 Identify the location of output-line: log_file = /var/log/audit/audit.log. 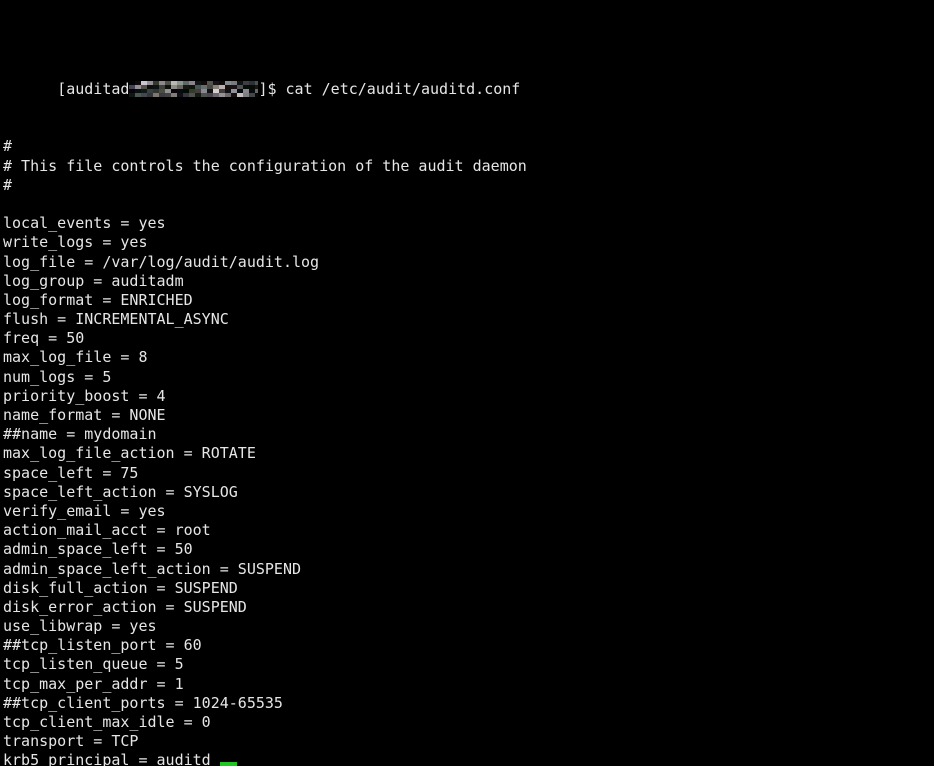
(161, 261).